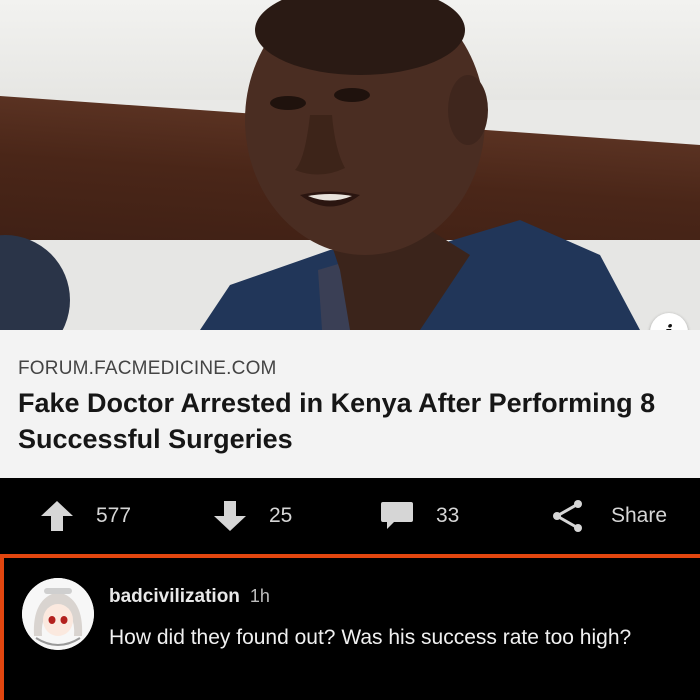 This screenshot has width=700, height=700. What do you see at coordinates (114, 515) in the screenshot?
I see `upvote-count: 577` at bounding box center [114, 515].